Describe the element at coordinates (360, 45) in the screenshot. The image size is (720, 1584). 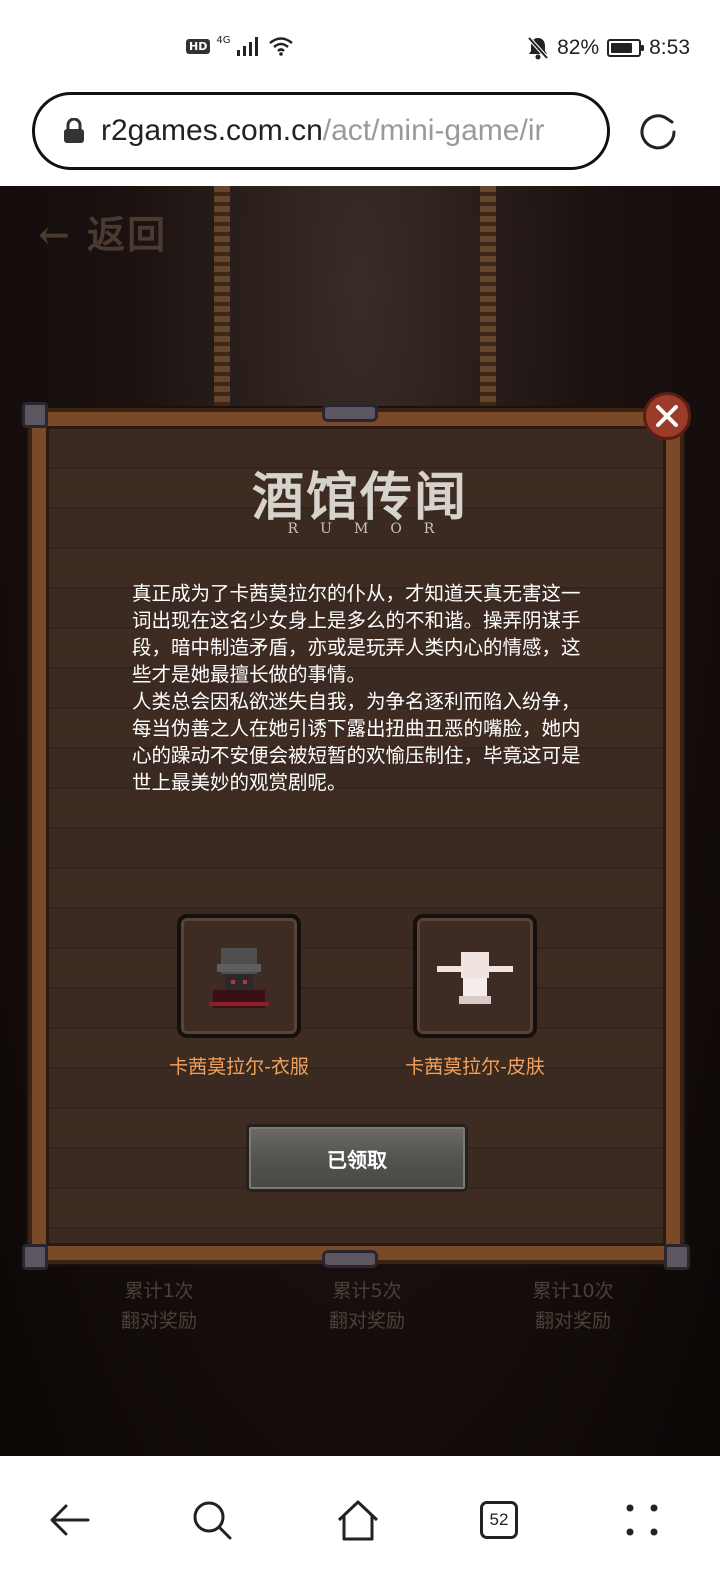
I see `status-bar: HD 4G 82% 8:53` at that location.